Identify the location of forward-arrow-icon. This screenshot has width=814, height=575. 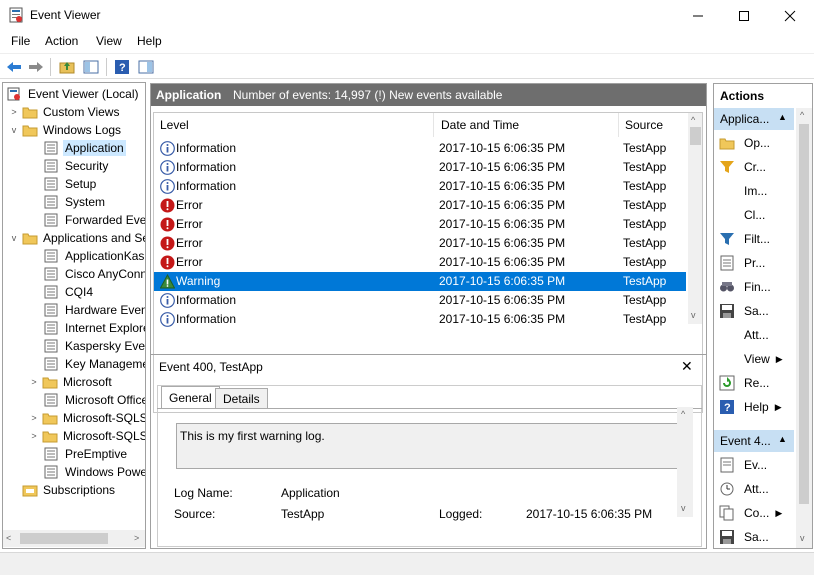
(36, 67).